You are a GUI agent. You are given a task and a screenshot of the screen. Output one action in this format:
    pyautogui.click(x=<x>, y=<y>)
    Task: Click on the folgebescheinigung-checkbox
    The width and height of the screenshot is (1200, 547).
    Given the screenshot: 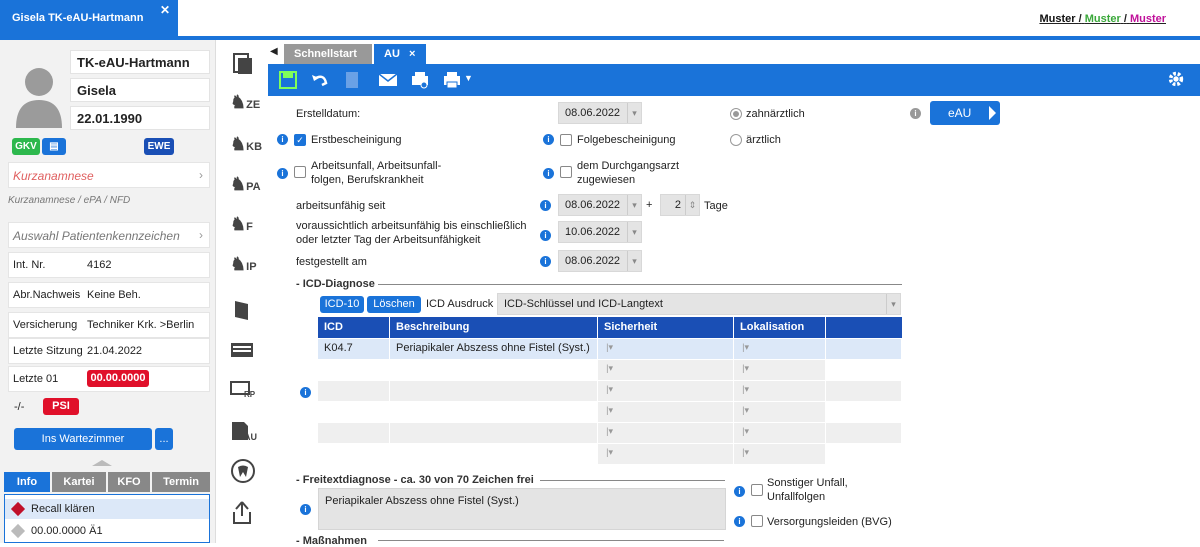 What is the action you would take?
    pyautogui.click(x=566, y=140)
    